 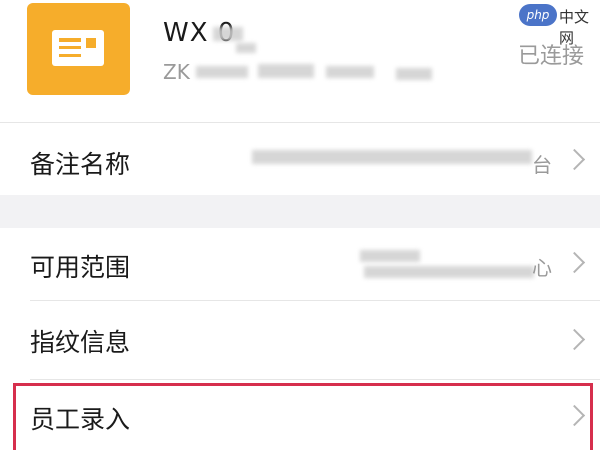 I want to click on row-value: 台, so click(x=542, y=165).